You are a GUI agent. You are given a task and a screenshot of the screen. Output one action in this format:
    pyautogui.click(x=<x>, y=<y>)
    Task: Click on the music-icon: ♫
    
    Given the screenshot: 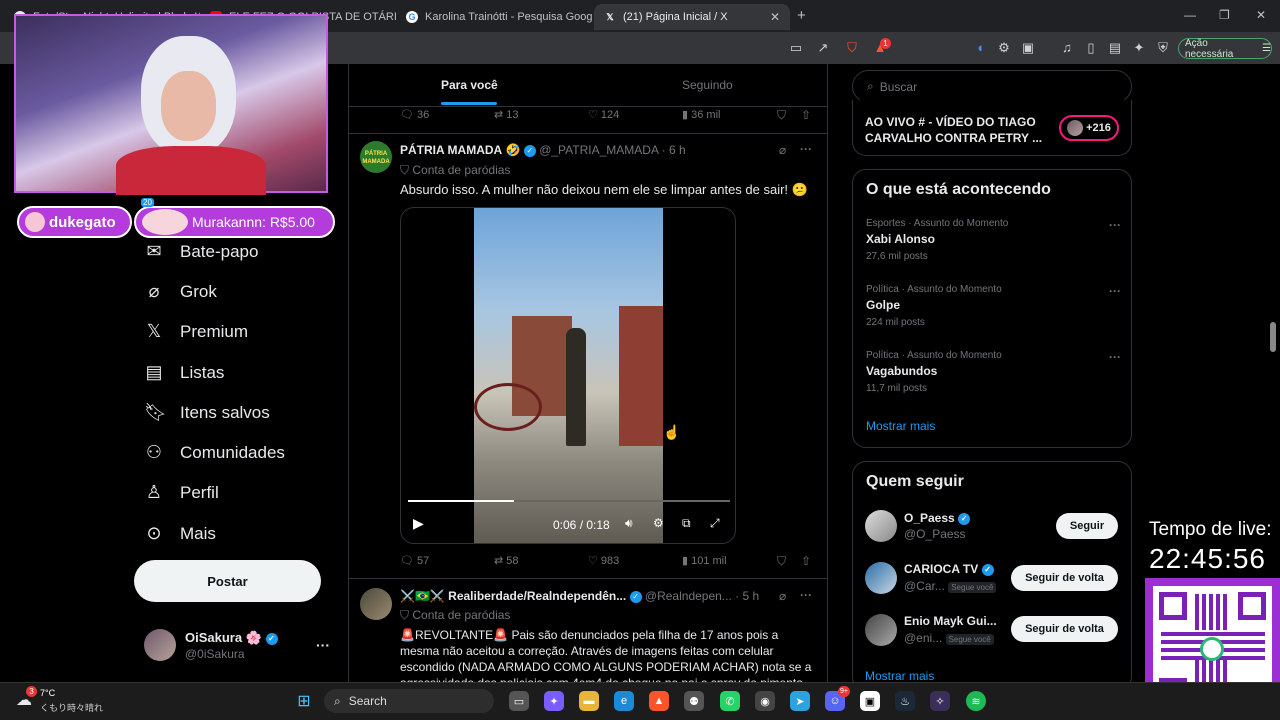 What is the action you would take?
    pyautogui.click(x=1067, y=47)
    